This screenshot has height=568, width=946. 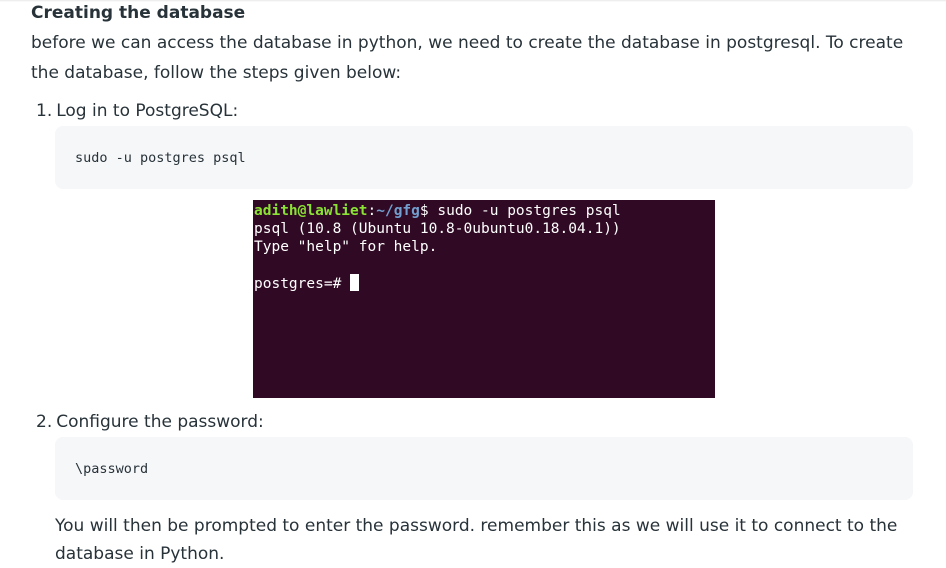 I want to click on step-2: 2. Configure the password:, so click(x=150, y=422).